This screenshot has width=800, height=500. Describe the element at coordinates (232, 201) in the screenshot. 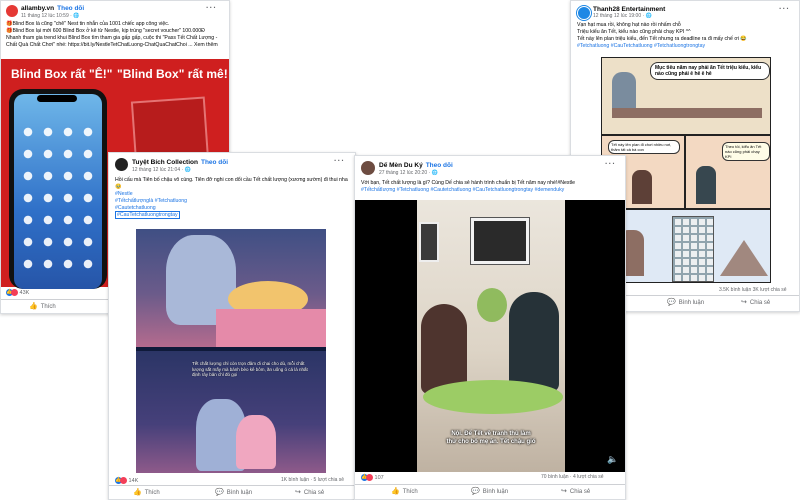

I see `hashtag: #TếtchấtlượngIà #Tetchatluong` at that location.